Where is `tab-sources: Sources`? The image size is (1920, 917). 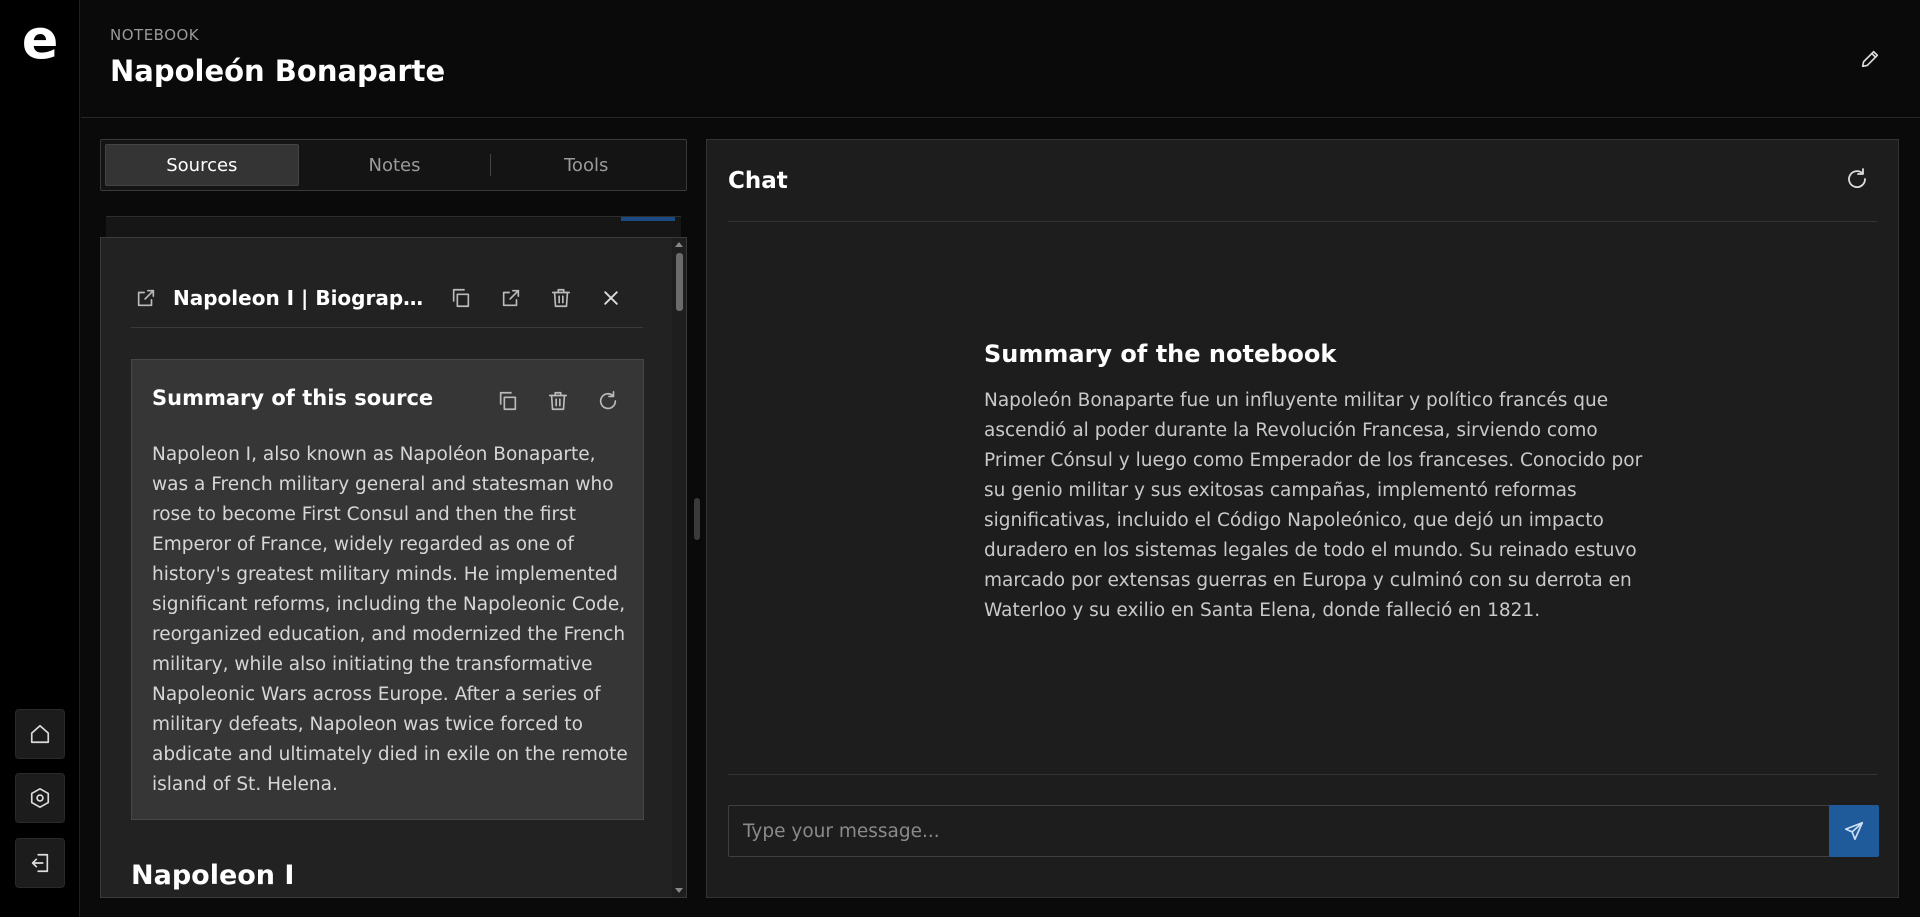 tab-sources: Sources is located at coordinates (202, 165).